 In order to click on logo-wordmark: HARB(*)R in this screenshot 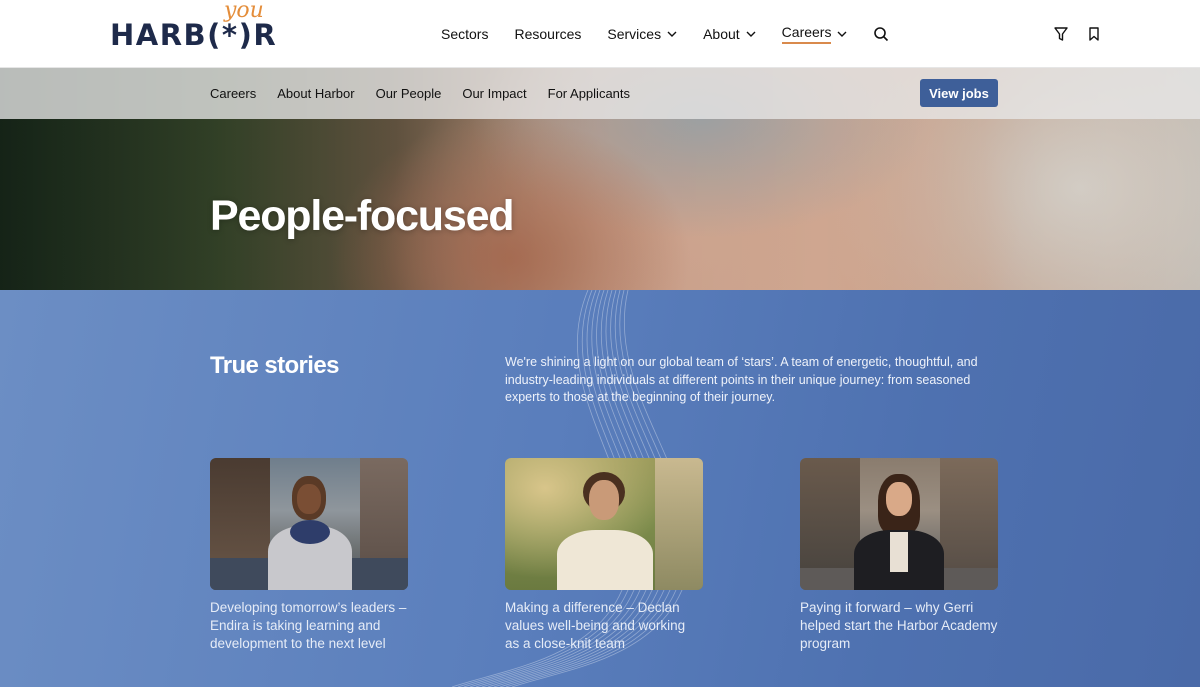, I will do `click(194, 35)`.